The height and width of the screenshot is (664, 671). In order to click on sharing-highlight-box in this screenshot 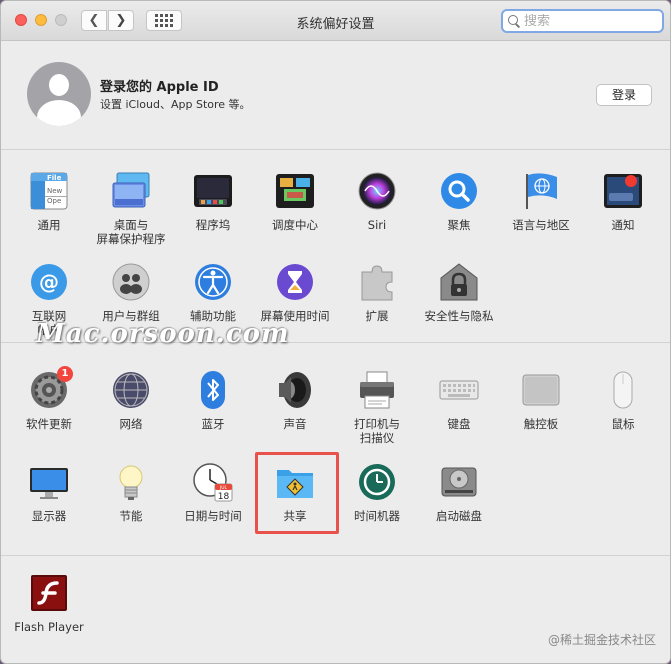, I will do `click(297, 493)`.